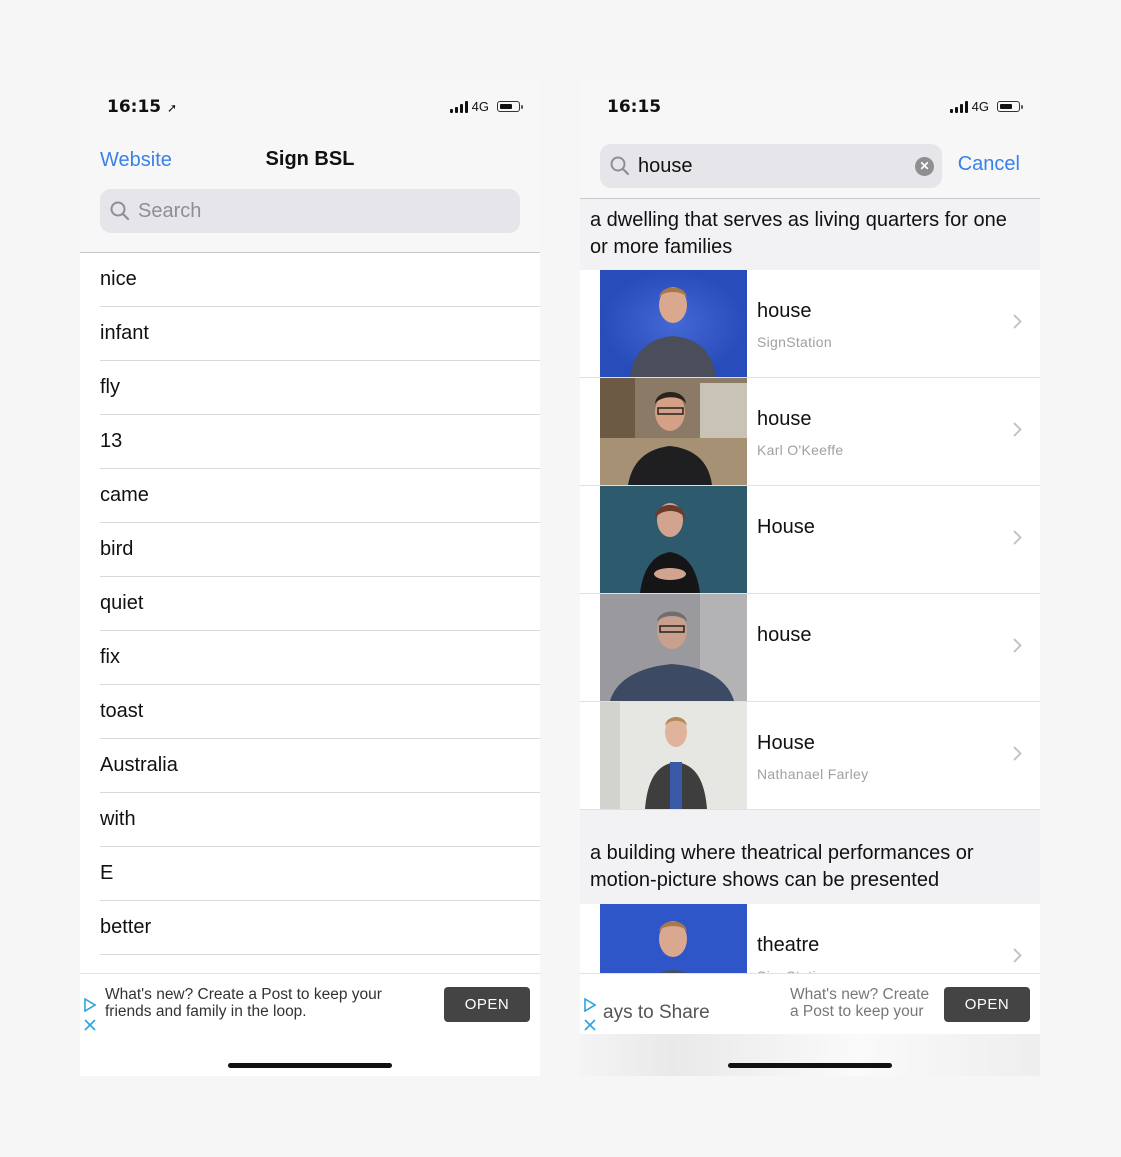 This screenshot has width=1121, height=1157. What do you see at coordinates (810, 432) in the screenshot?
I see `result-row: house Karl O'Keeffe` at bounding box center [810, 432].